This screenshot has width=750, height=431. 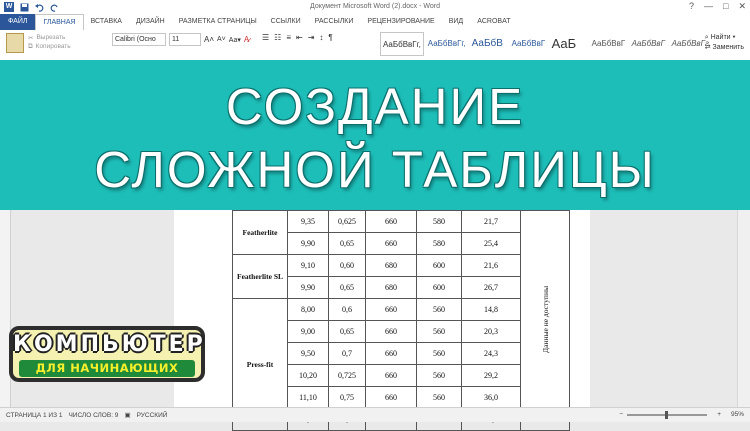 What do you see at coordinates (708, 47) in the screenshot?
I see `replace-icon: ⇄` at bounding box center [708, 47].